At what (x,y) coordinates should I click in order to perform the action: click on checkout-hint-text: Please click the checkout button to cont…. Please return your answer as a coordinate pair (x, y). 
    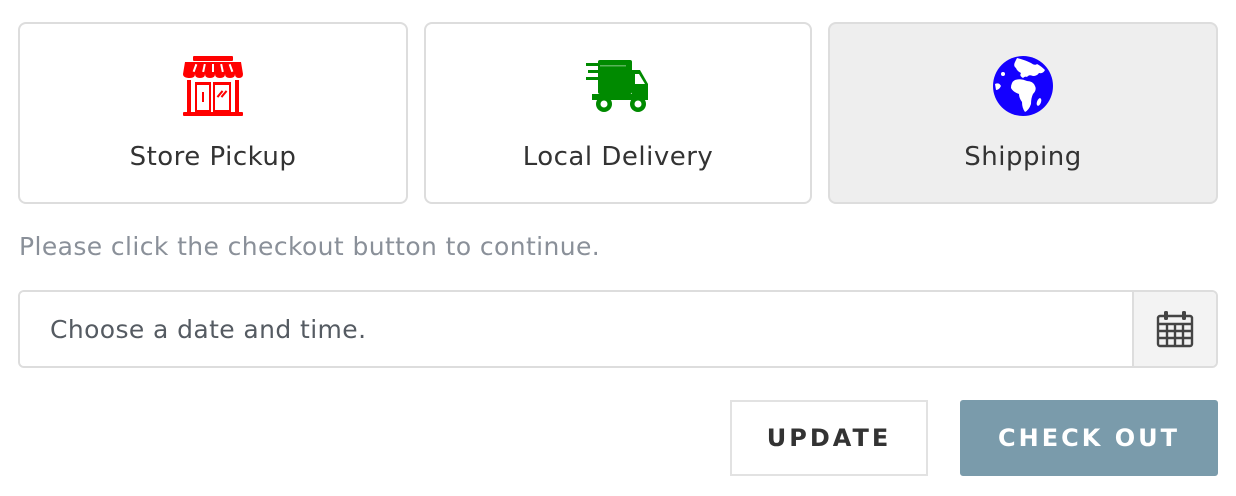
    Looking at the image, I should click on (310, 246).